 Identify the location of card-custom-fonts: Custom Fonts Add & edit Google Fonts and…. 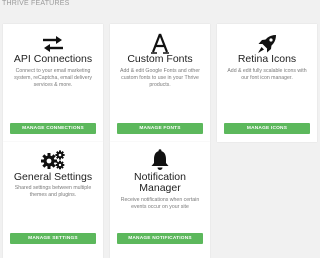
(160, 83).